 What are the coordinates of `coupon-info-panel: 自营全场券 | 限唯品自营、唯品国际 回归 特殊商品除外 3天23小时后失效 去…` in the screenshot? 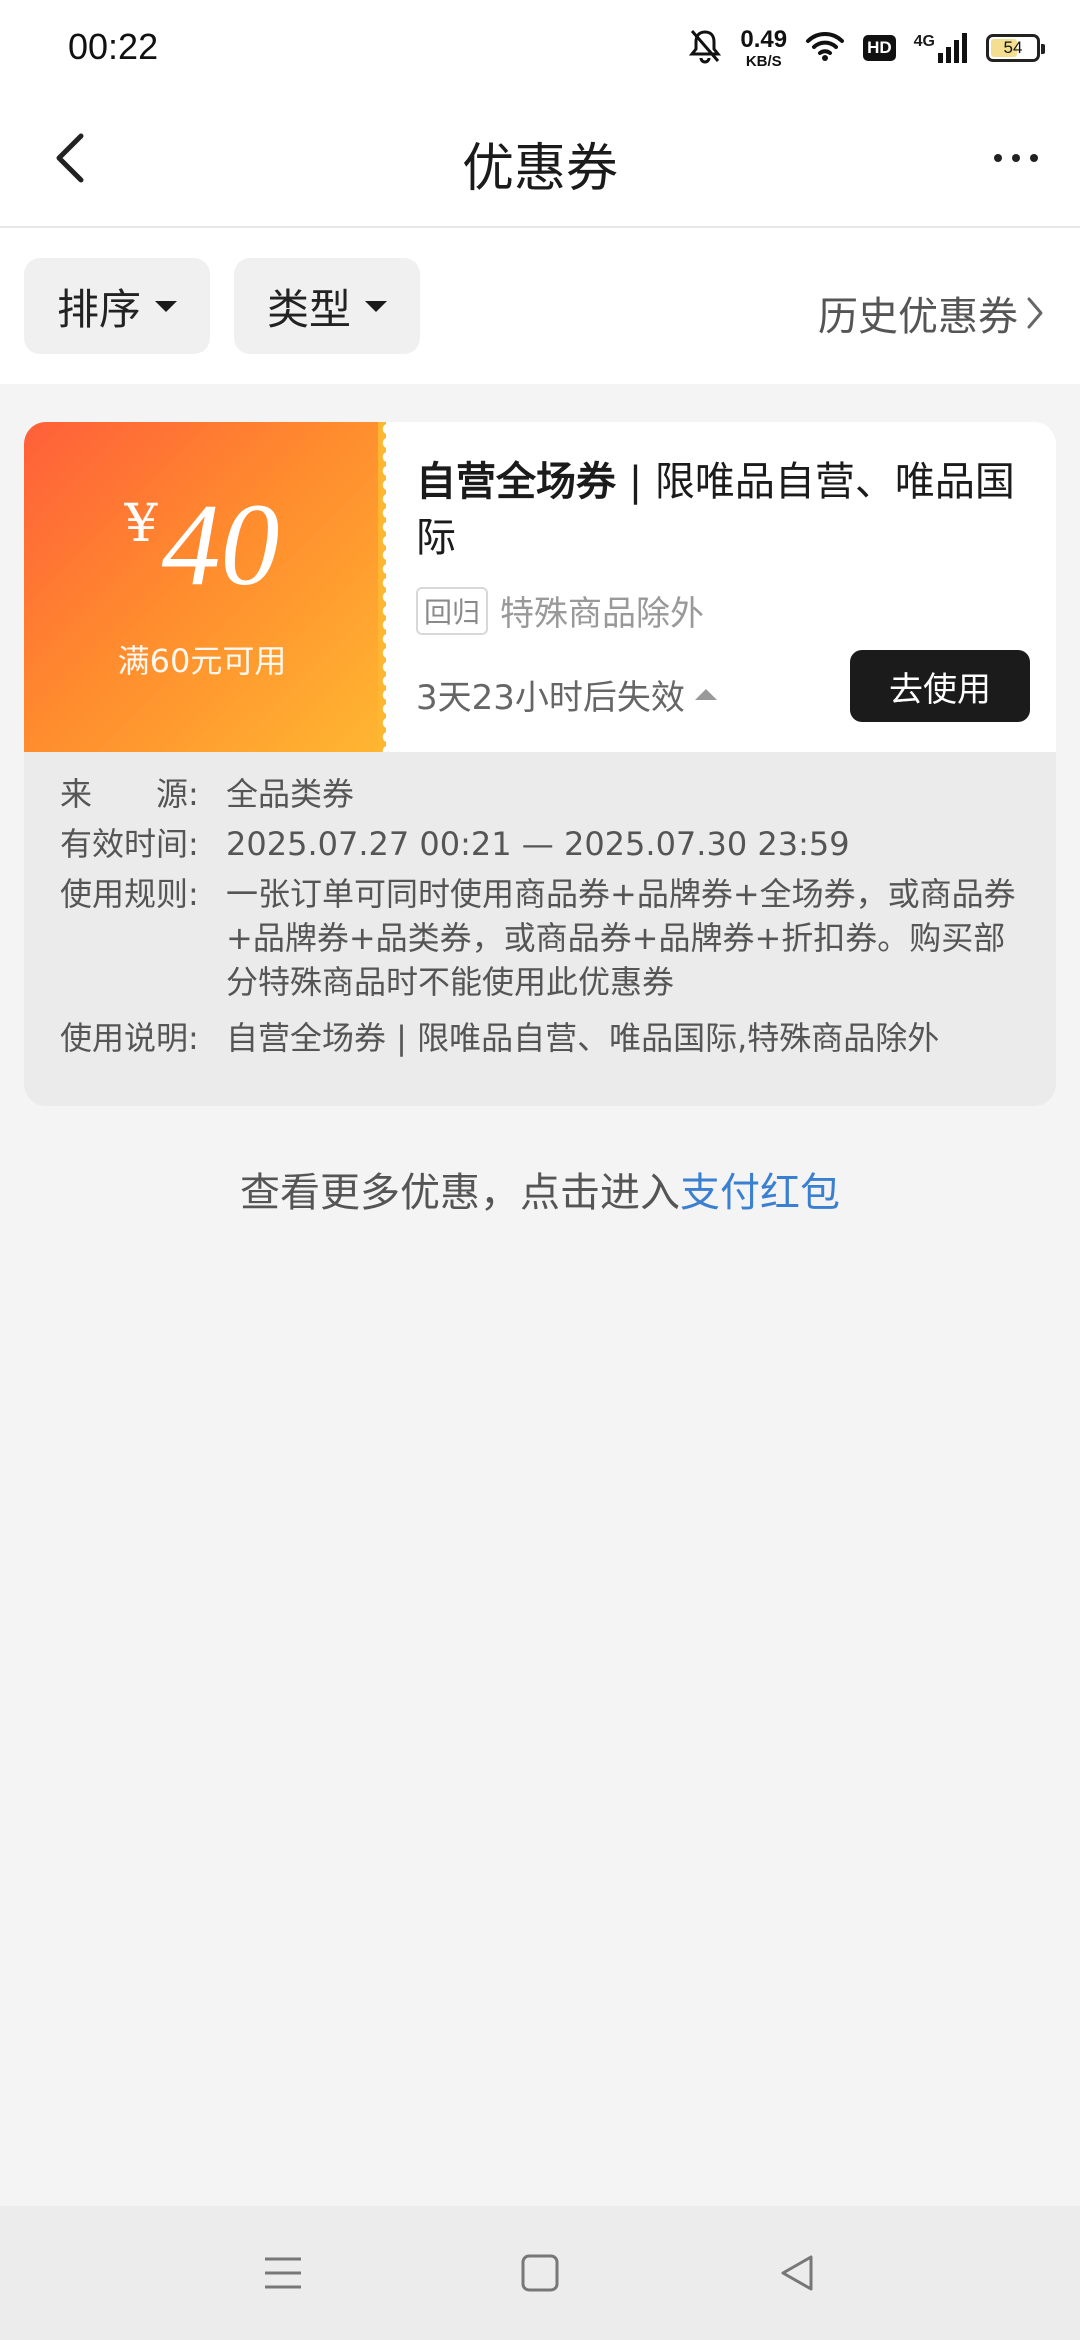 It's located at (721, 587).